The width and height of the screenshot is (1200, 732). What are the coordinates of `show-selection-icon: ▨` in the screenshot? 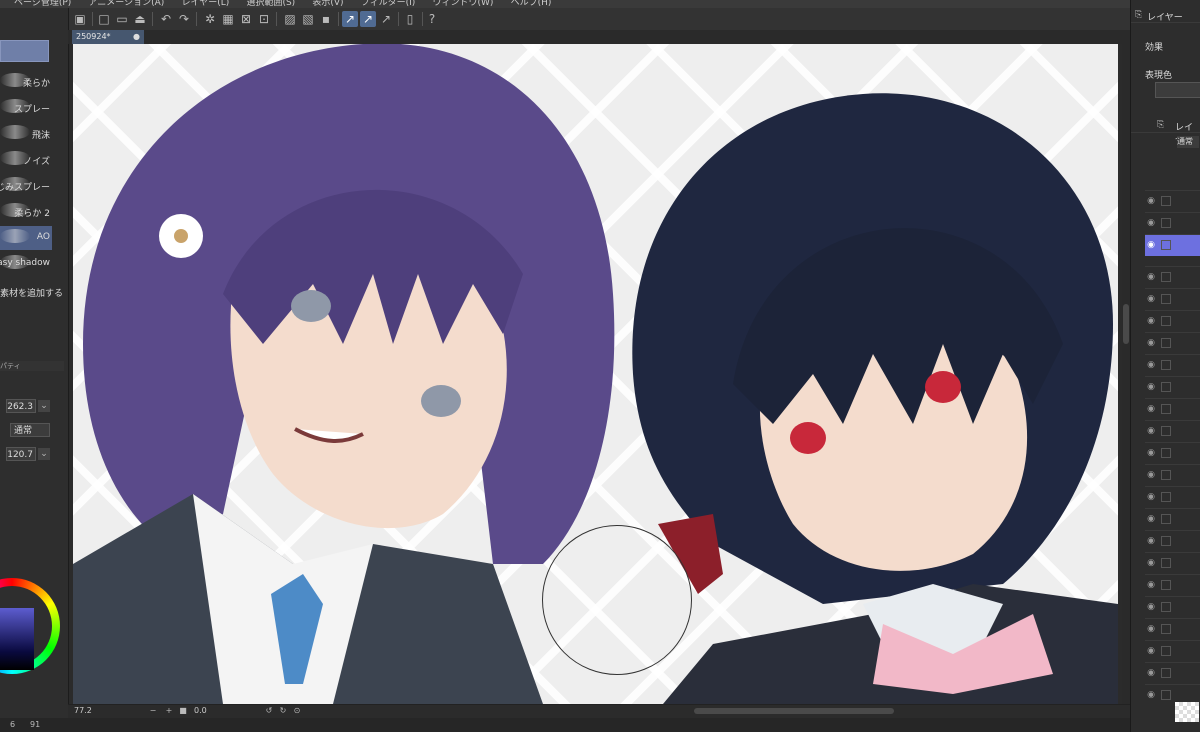 It's located at (290, 19).